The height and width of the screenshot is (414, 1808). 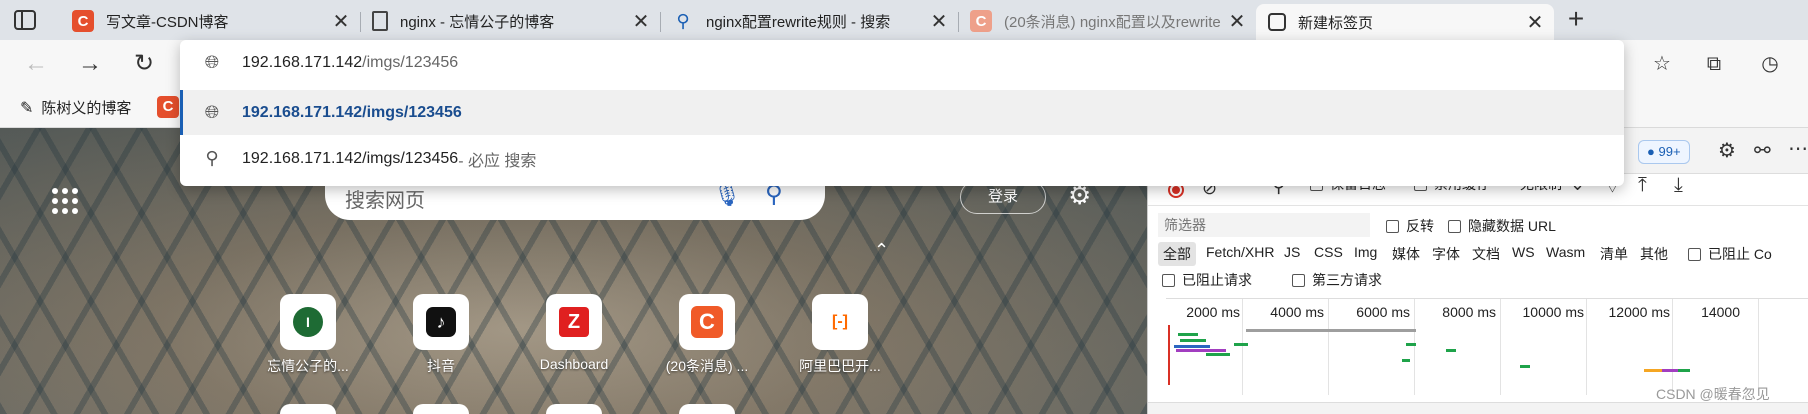 I want to click on shortcut-tile: Z Dashboard, so click(x=574, y=333).